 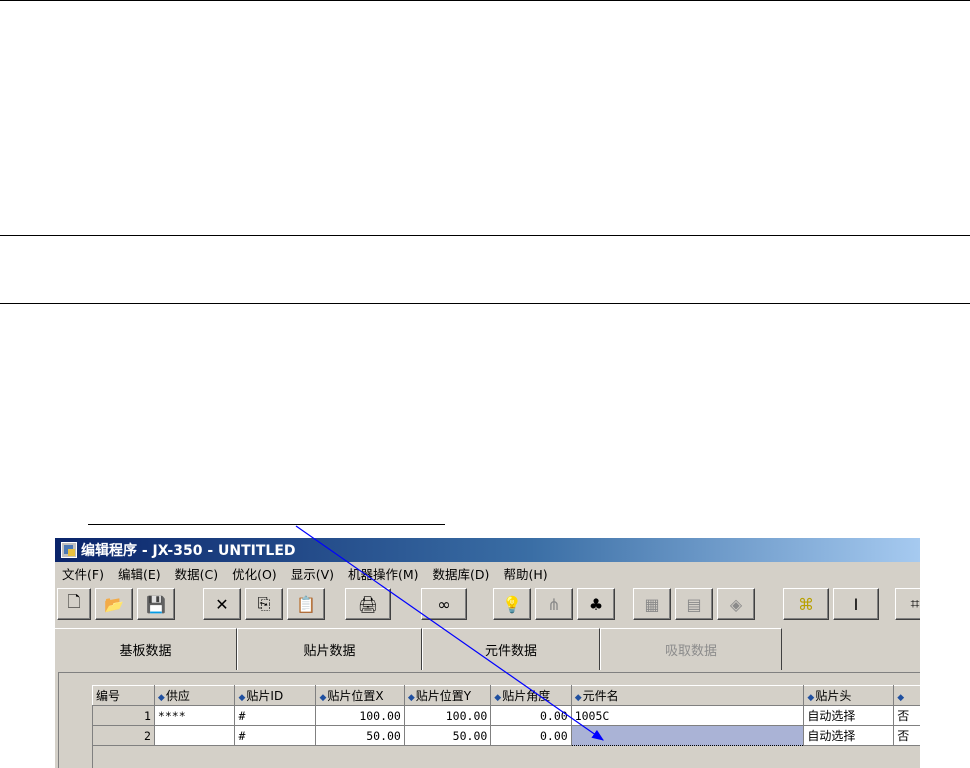 What do you see at coordinates (915, 603) in the screenshot?
I see `more-icon: ⌗` at bounding box center [915, 603].